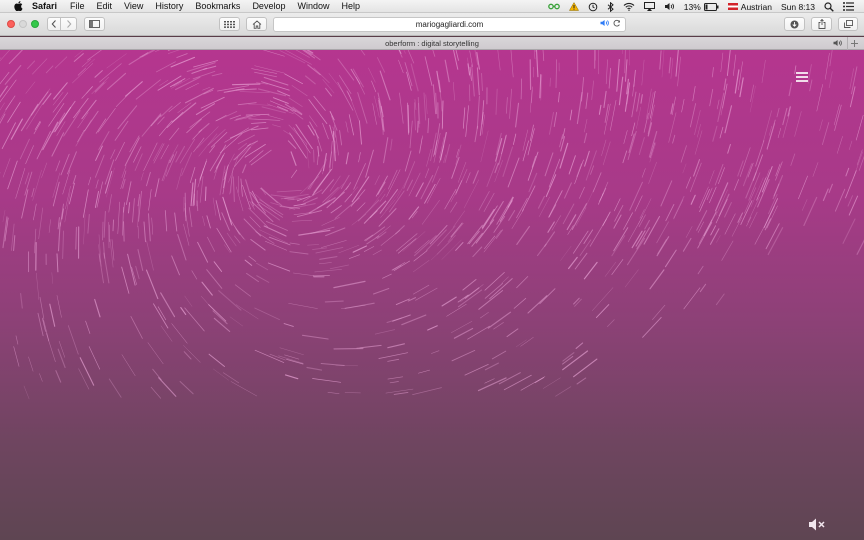  What do you see at coordinates (802, 77) in the screenshot?
I see `hamburger-menu-icon` at bounding box center [802, 77].